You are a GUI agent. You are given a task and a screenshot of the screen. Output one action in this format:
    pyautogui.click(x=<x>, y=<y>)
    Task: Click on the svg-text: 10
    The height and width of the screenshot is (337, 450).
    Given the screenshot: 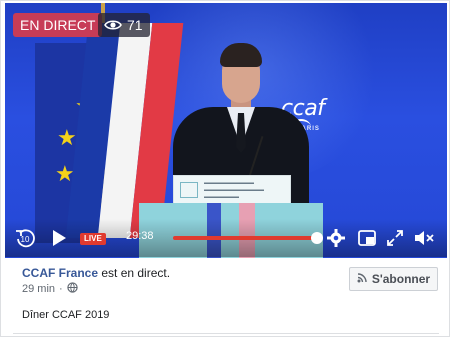 What is the action you would take?
    pyautogui.click(x=25, y=239)
    